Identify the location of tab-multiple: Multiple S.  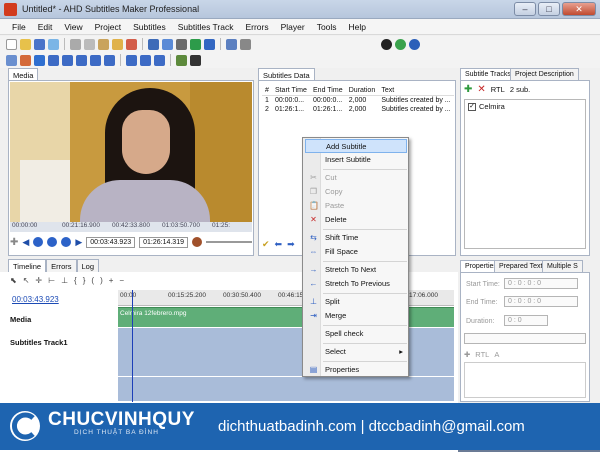
(562, 266).